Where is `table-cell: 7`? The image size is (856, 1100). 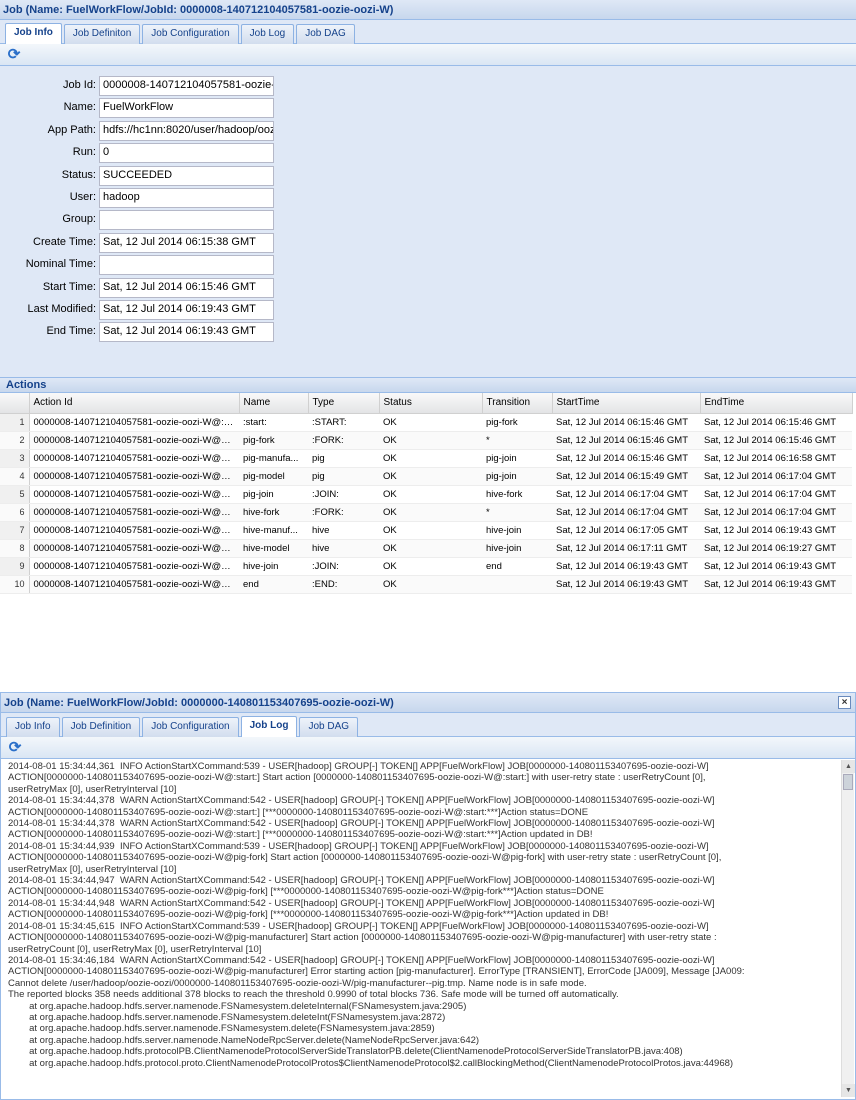
table-cell: 7 is located at coordinates (15, 530).